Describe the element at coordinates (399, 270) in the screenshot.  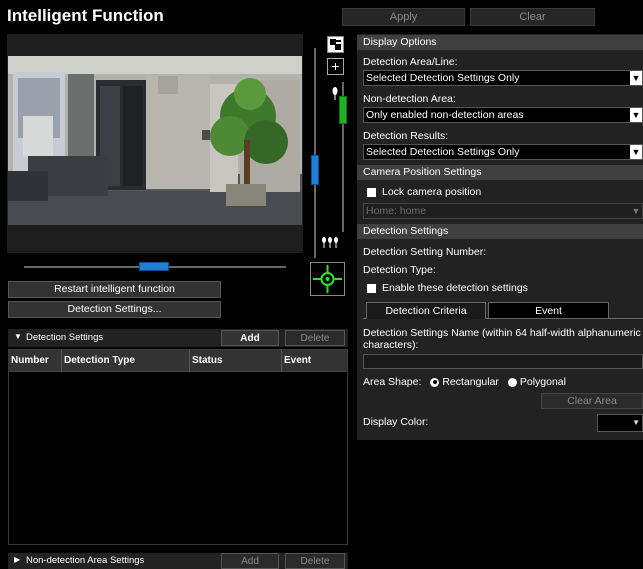
I see `detection-type-label: Detection Type:` at that location.